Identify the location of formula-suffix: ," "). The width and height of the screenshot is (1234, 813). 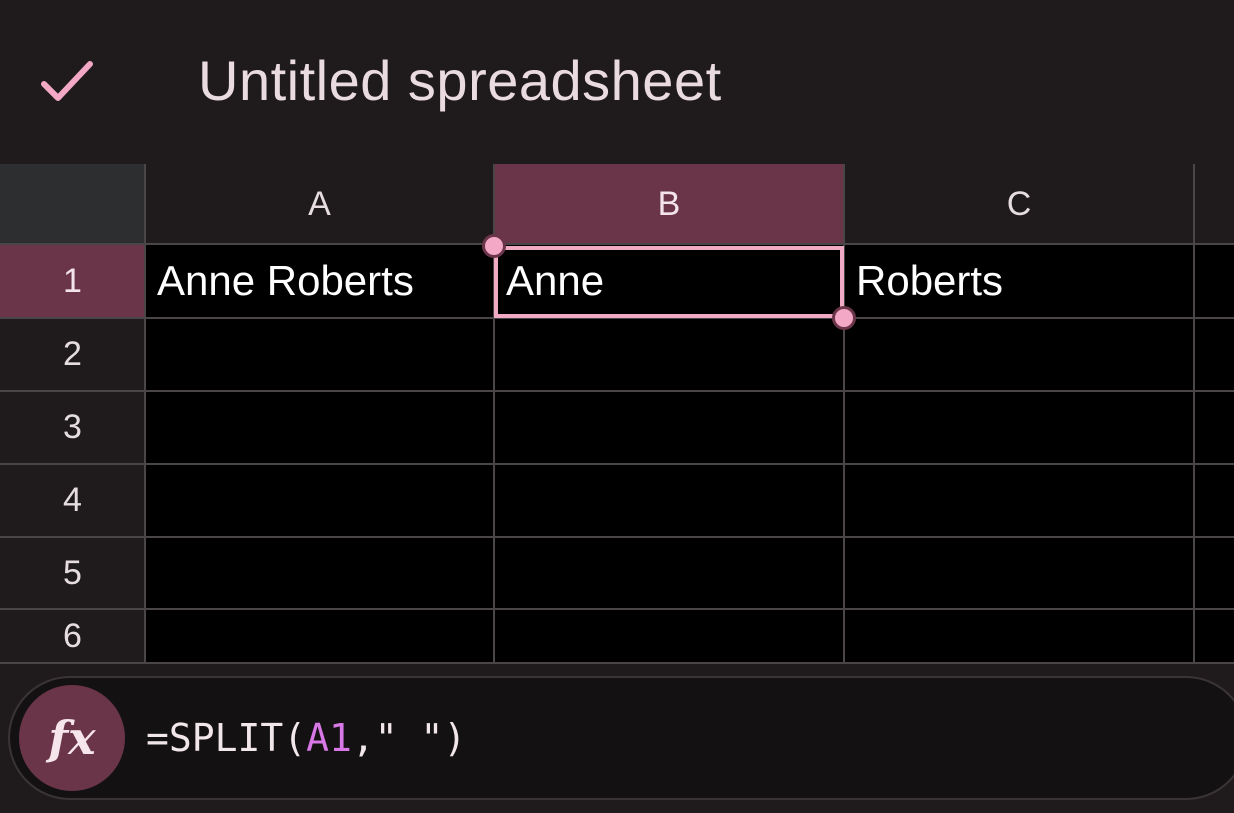
(409, 738).